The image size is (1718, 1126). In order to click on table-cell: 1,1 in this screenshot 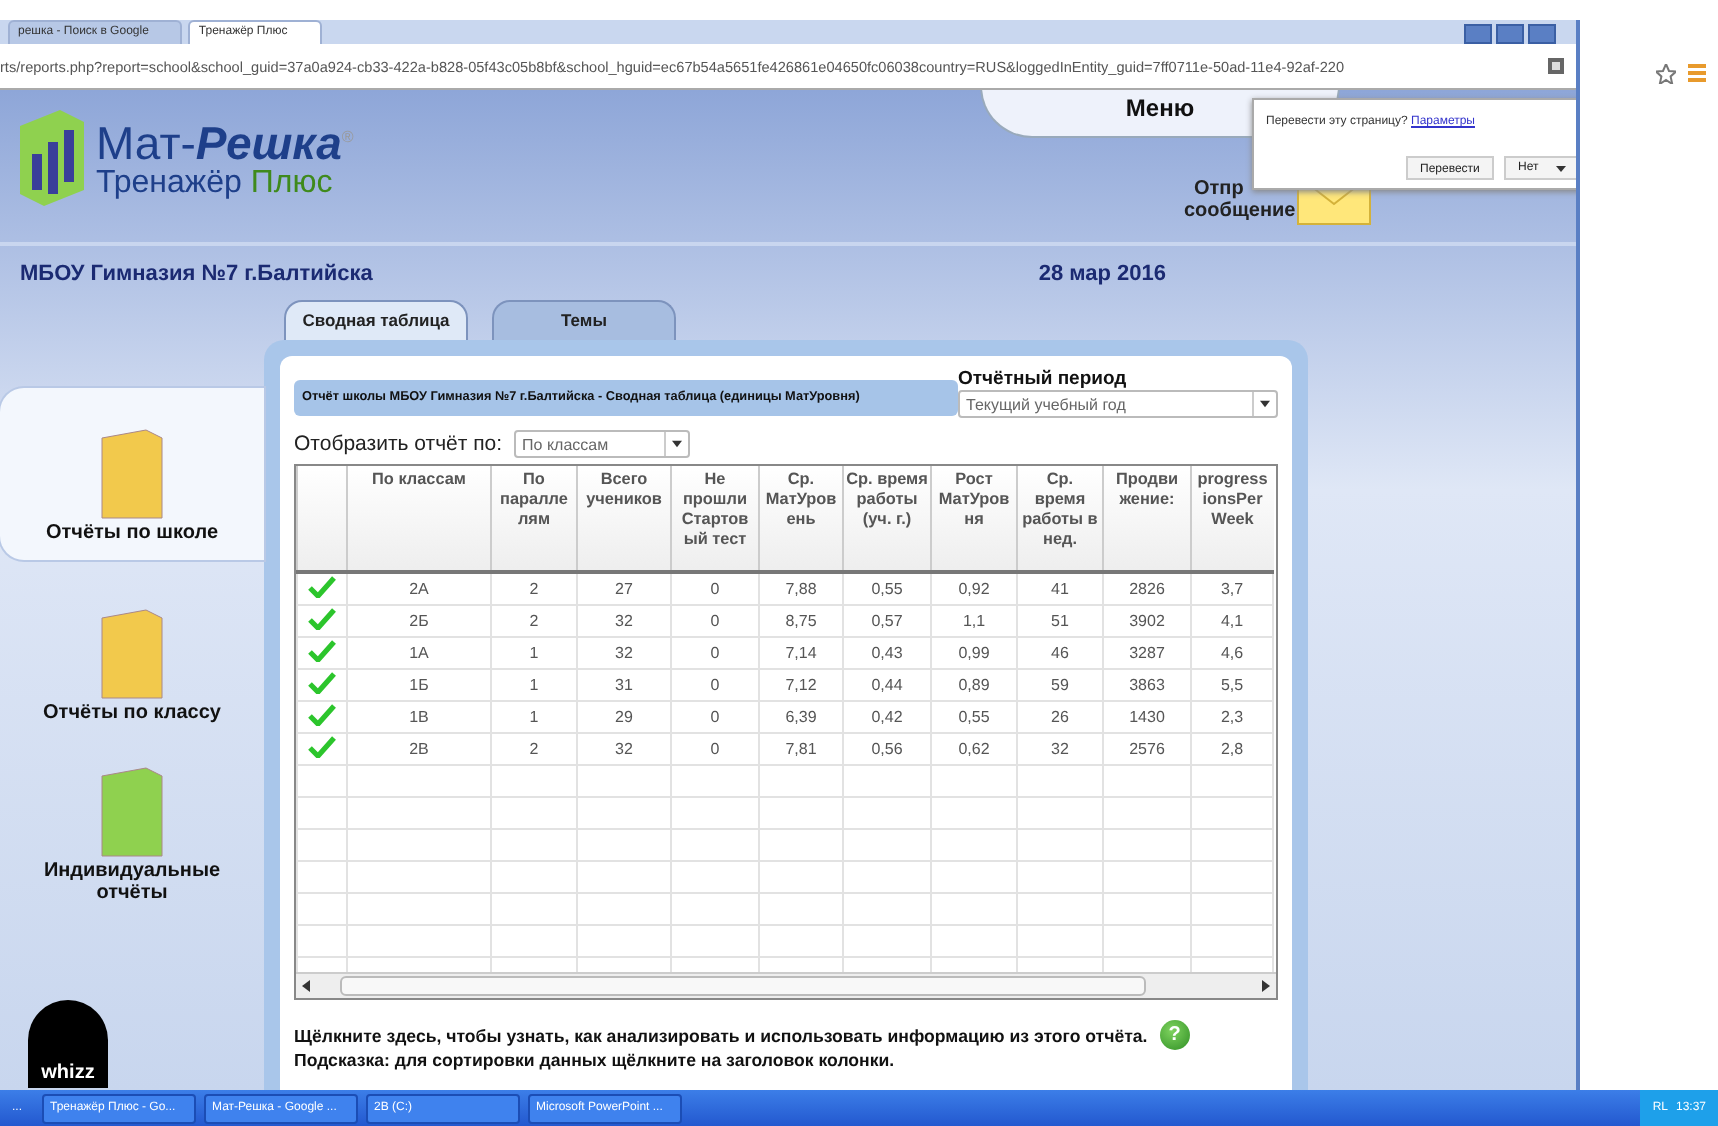, I will do `click(974, 621)`.